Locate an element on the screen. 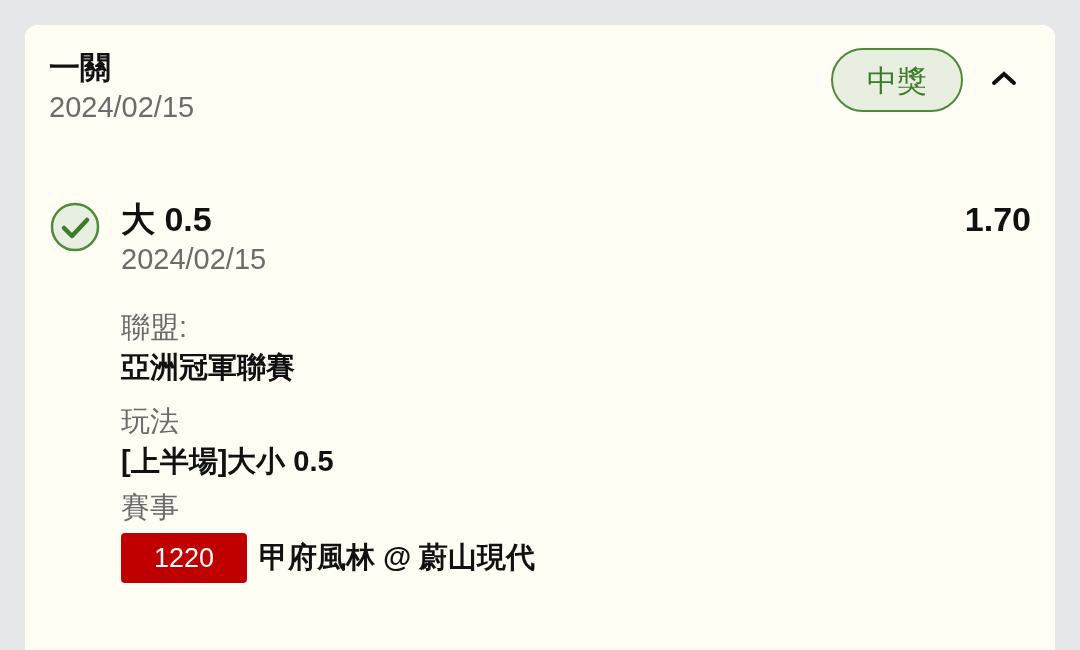 This screenshot has width=1080, height=650. detail-label: 聯盟: is located at coordinates (155, 327).